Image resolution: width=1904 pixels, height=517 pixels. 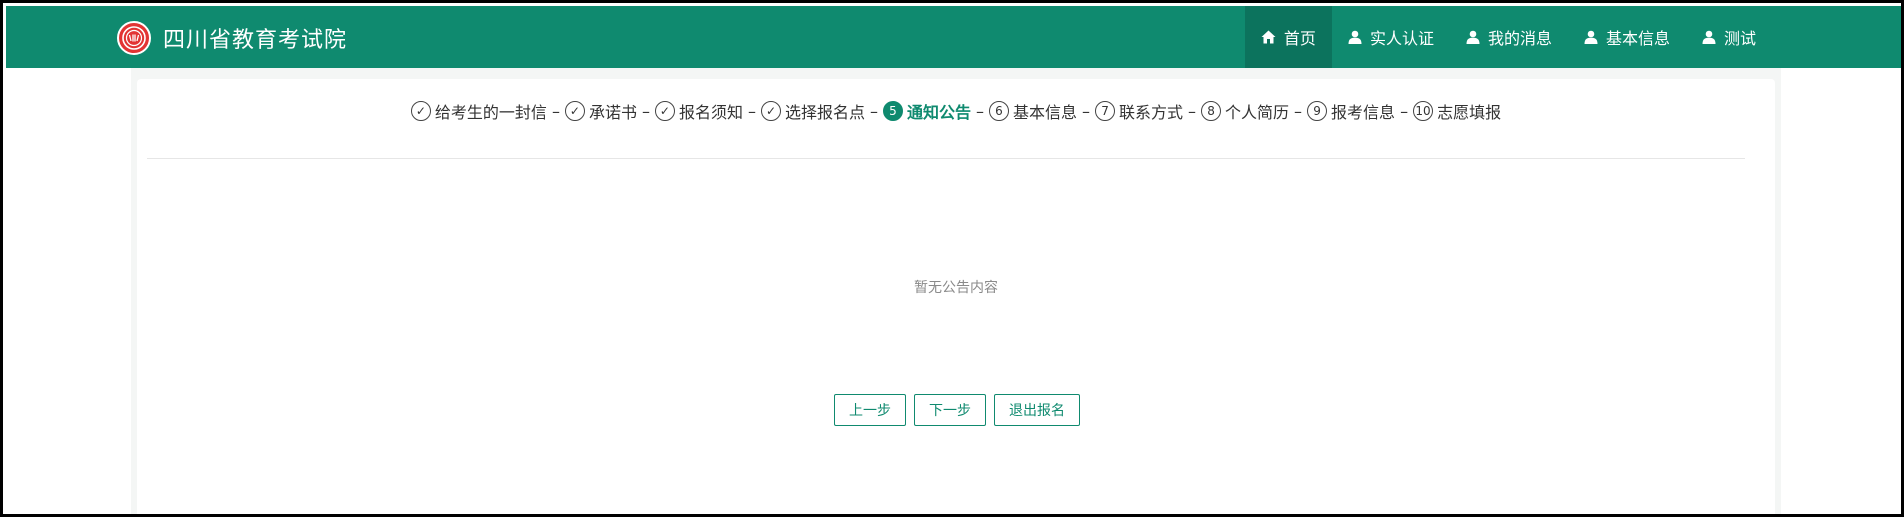 I want to click on step-resume: 8 个人简历, so click(x=1245, y=111).